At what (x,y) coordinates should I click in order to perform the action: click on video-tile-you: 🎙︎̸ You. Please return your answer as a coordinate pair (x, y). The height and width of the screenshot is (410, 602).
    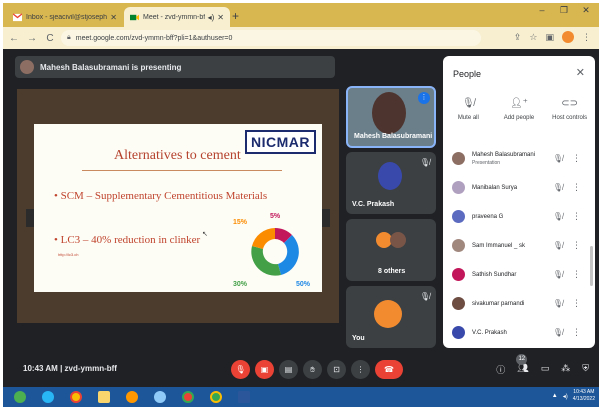
    Looking at the image, I should click on (391, 317).